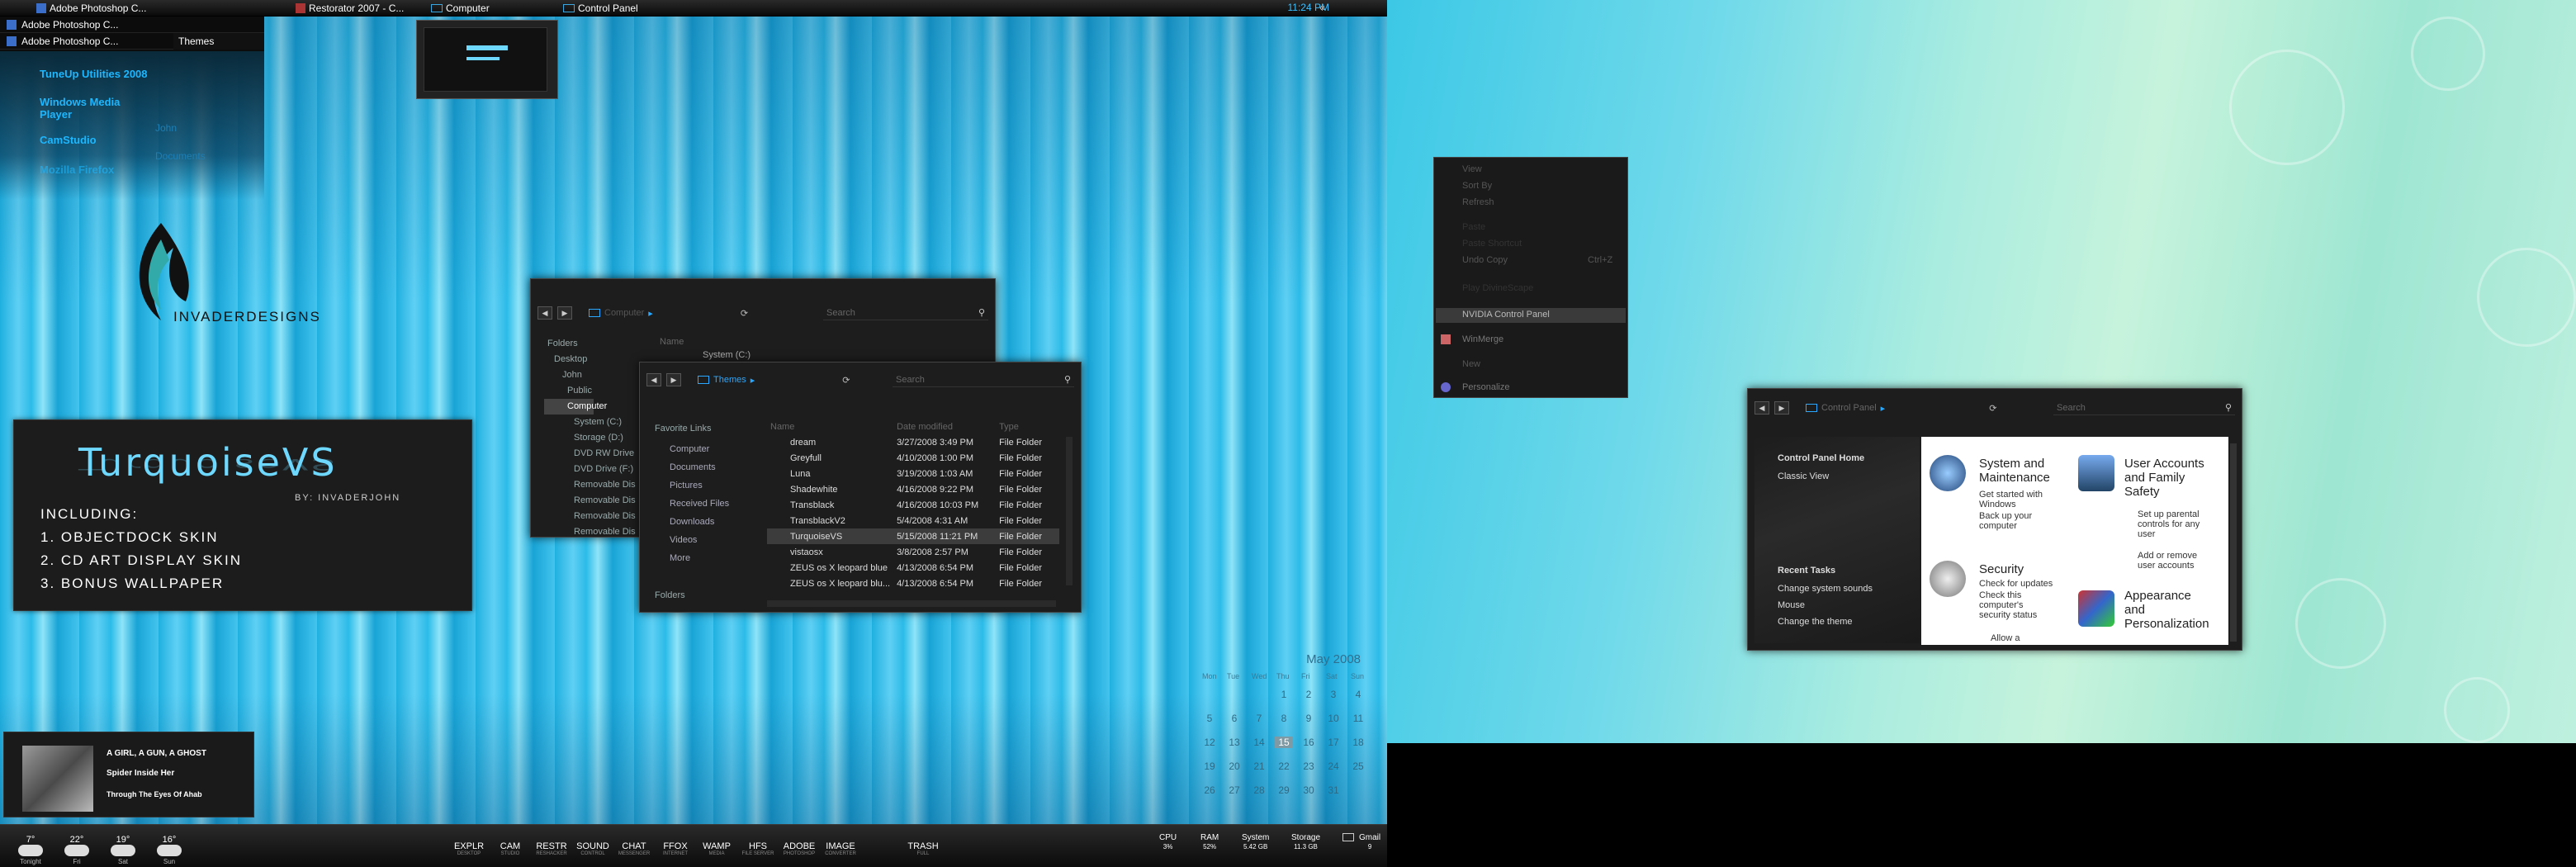  I want to click on table-row: Greyfull 4/10/2008 1:00 PM File Folder, so click(913, 458).